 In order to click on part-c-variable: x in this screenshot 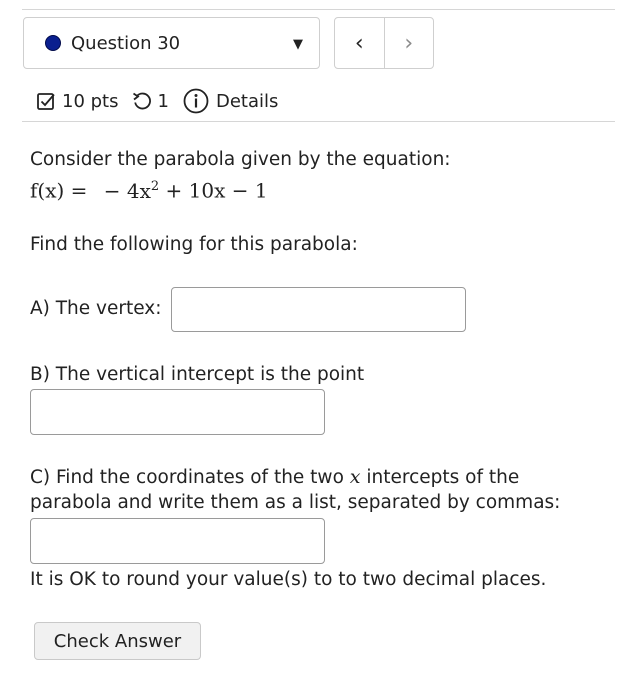, I will do `click(355, 477)`.